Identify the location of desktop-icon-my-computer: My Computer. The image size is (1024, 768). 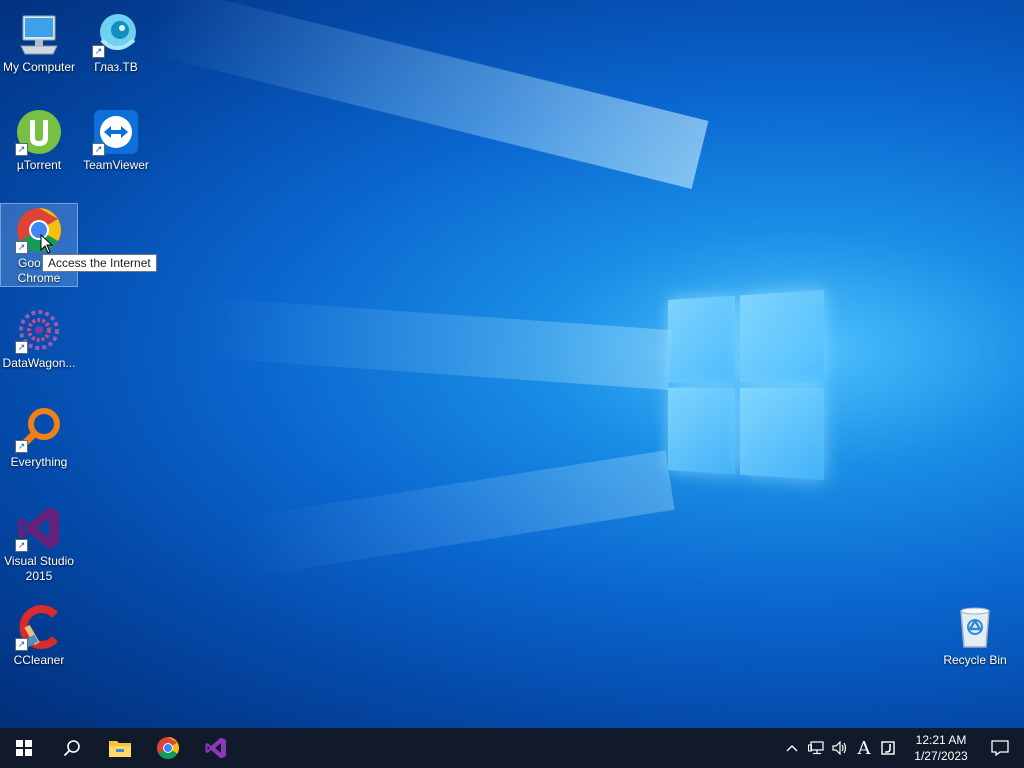
(39, 41).